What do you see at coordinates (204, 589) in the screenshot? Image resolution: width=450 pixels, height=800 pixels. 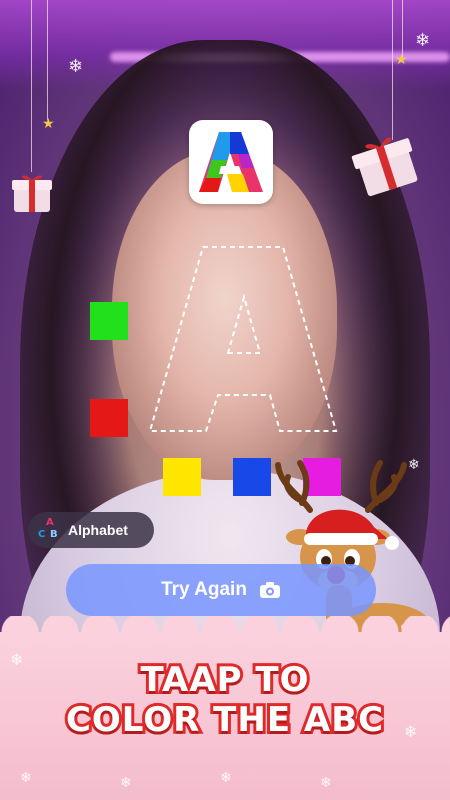 I see `try-again-label: Try Again` at bounding box center [204, 589].